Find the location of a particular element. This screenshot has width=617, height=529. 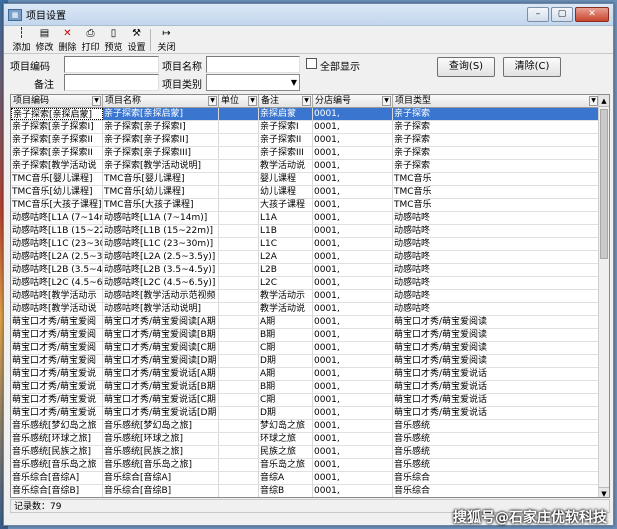

title-bar: ▦ 项目设置 – ▢ ✕ is located at coordinates (308, 15).